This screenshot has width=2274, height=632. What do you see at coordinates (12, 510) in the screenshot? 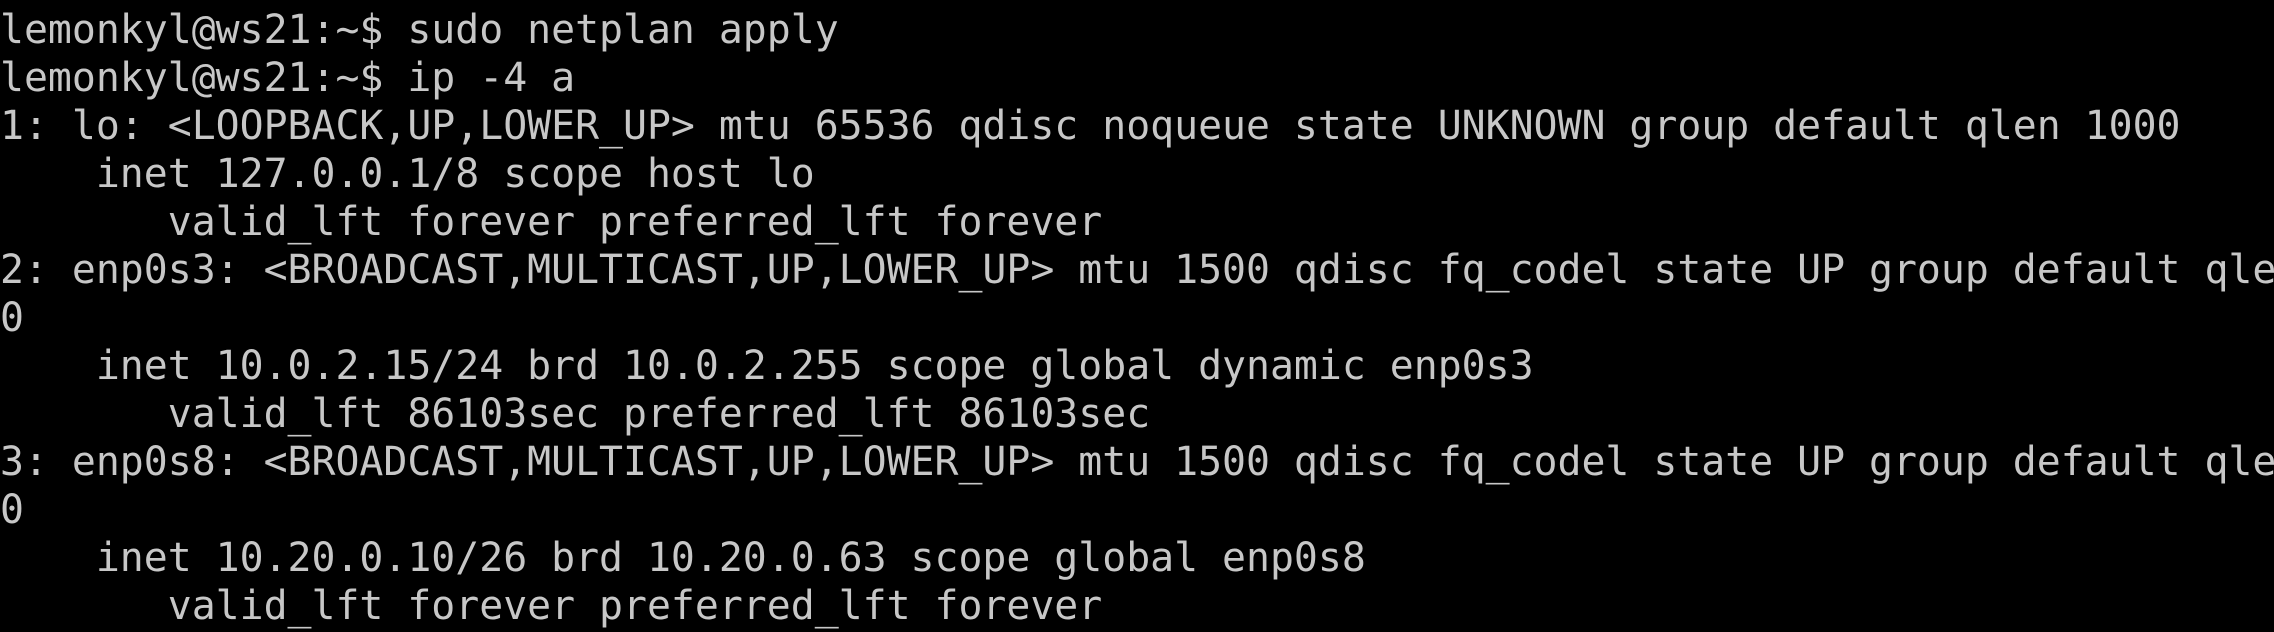
I see `terminal-line-enp0s8-wrap: 0` at bounding box center [12, 510].